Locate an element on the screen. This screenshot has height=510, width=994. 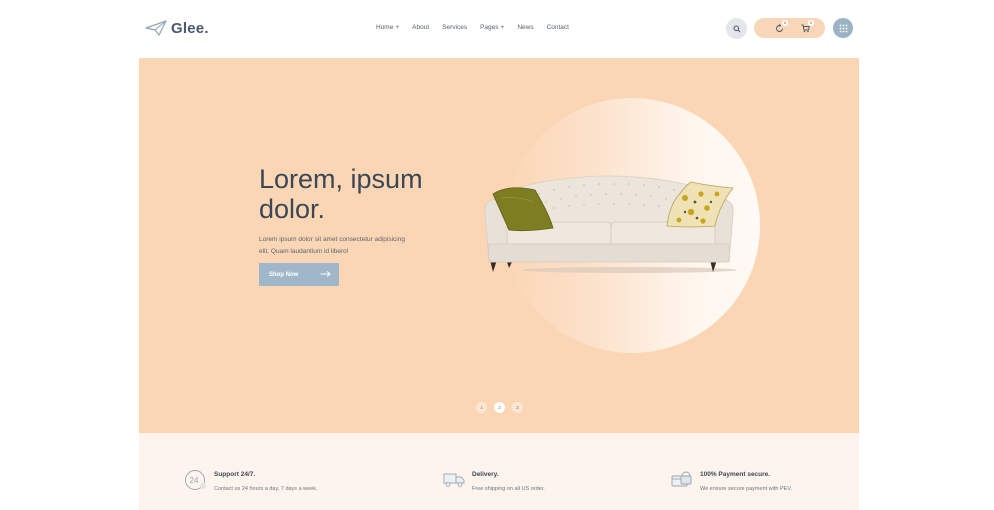
menu-grid-button is located at coordinates (843, 28).